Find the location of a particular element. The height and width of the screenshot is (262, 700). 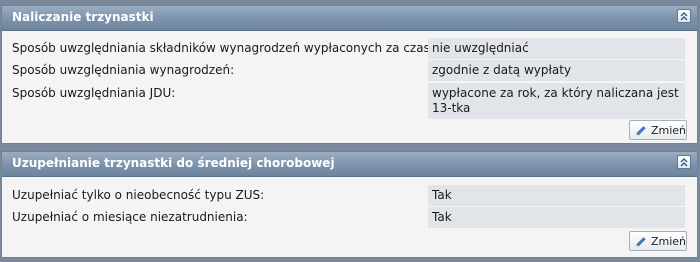

row-value: nie uwzględniać is located at coordinates (556, 48).